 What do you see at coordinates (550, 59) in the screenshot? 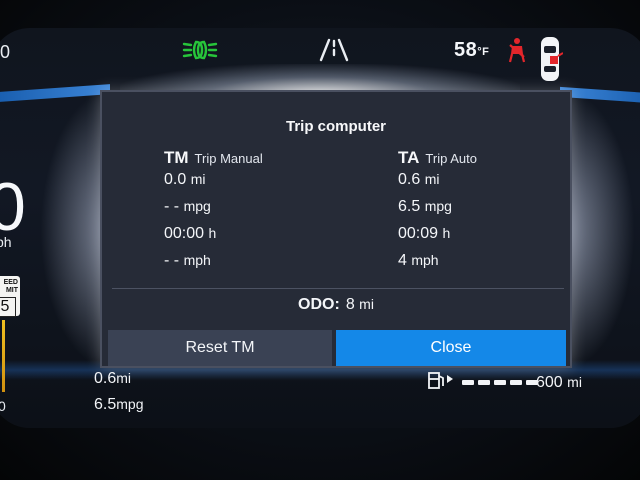
I see `car-door-icon` at bounding box center [550, 59].